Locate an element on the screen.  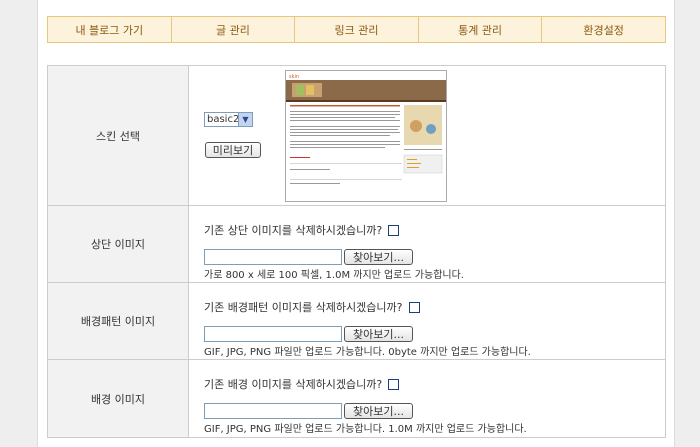
tab-statistics: 통계 관리 is located at coordinates (479, 29).